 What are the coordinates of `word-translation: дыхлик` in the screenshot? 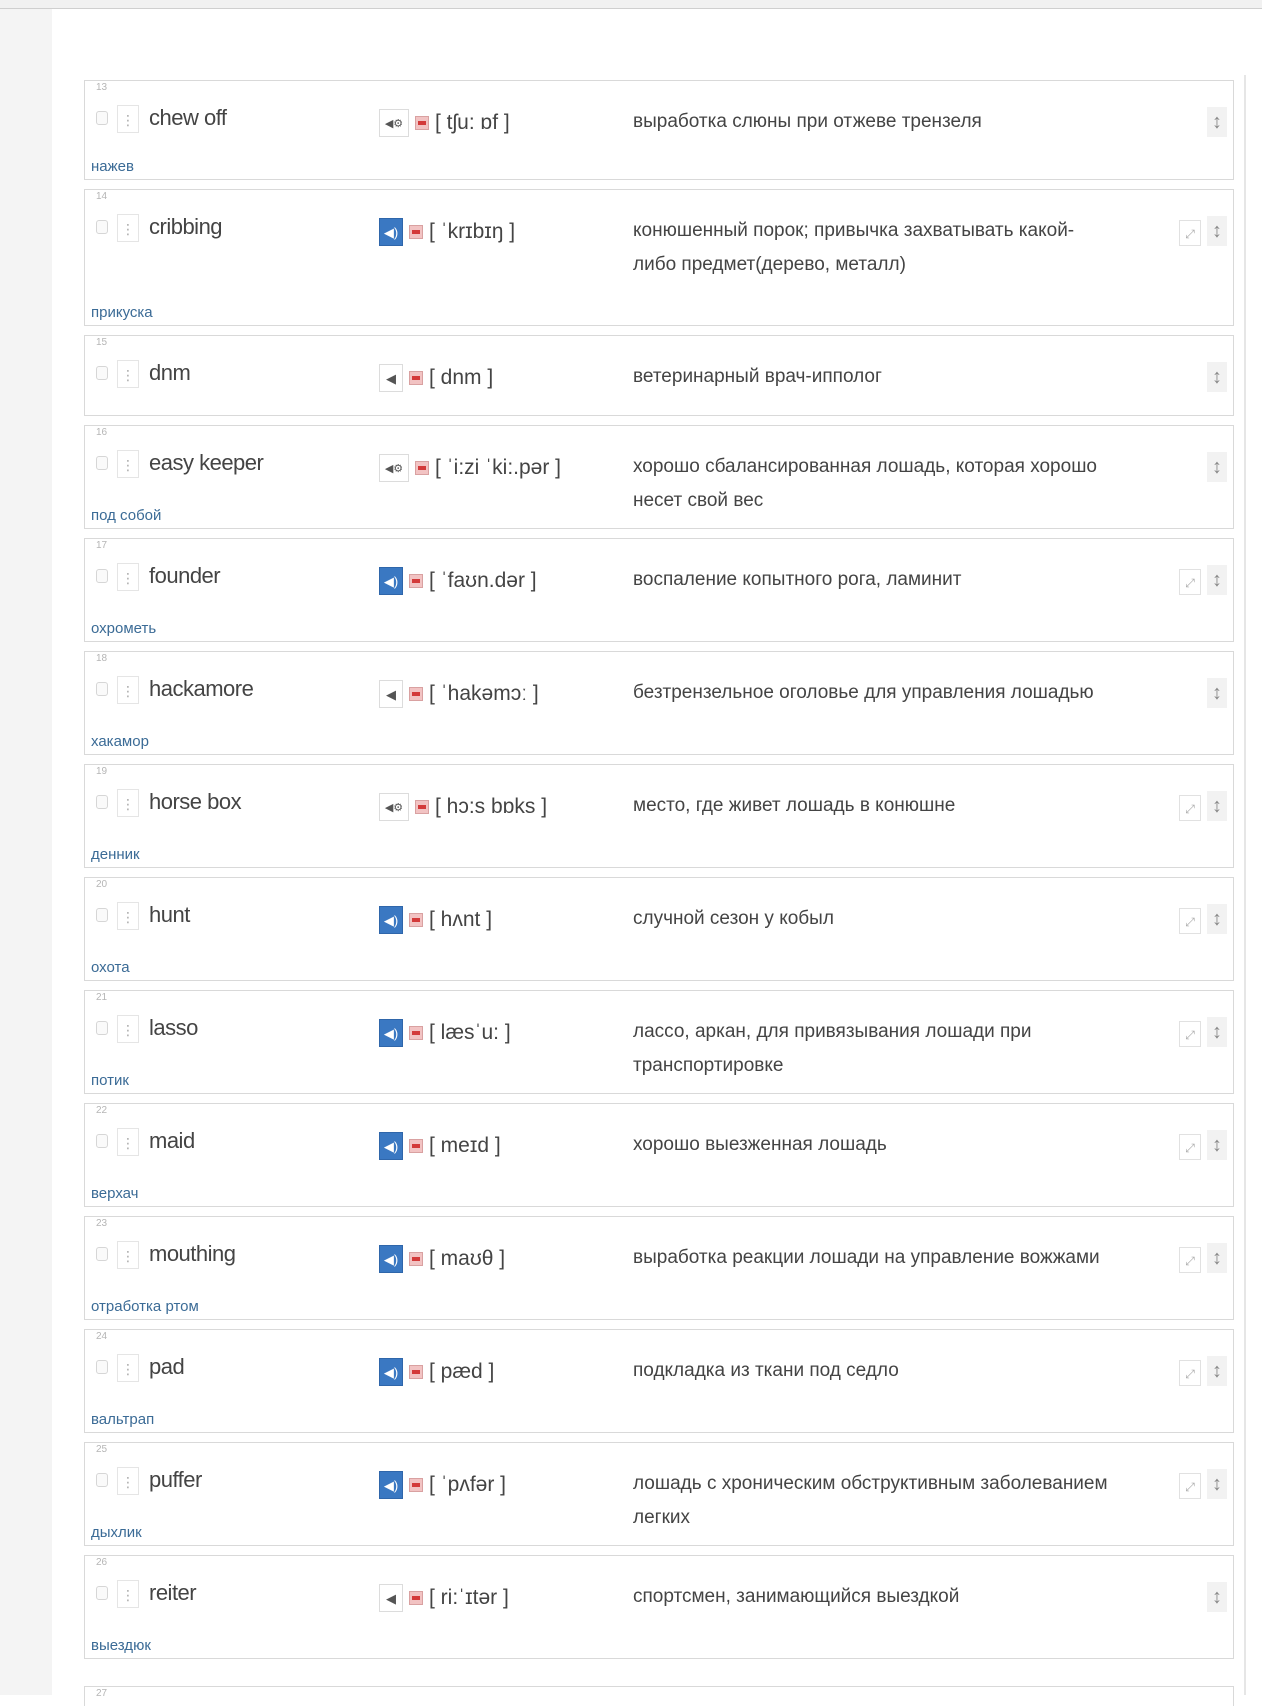 It's located at (116, 1532).